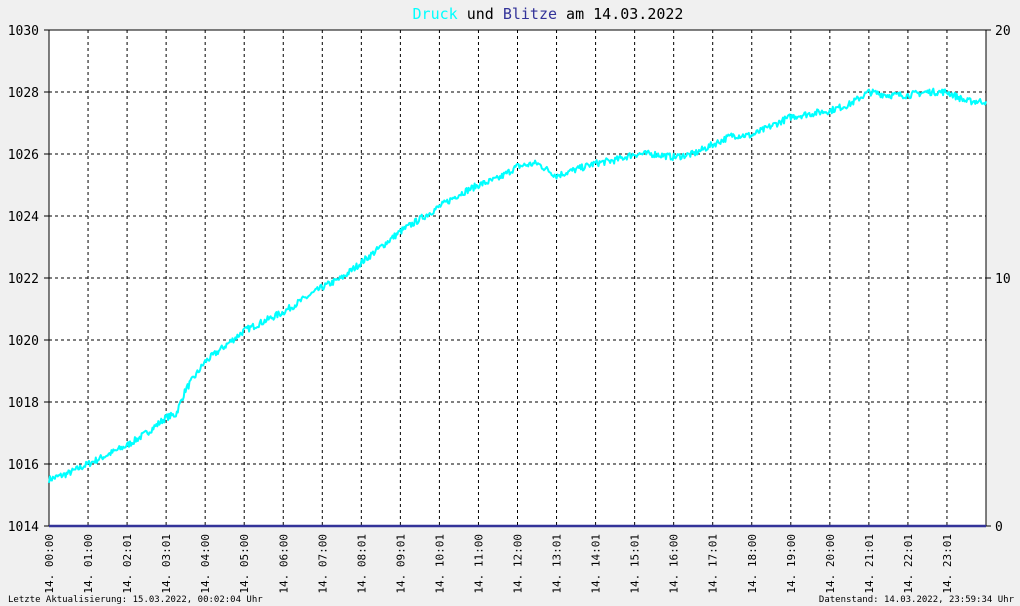  What do you see at coordinates (999, 527) in the screenshot?
I see `y-right-tick-label: 0` at bounding box center [999, 527].